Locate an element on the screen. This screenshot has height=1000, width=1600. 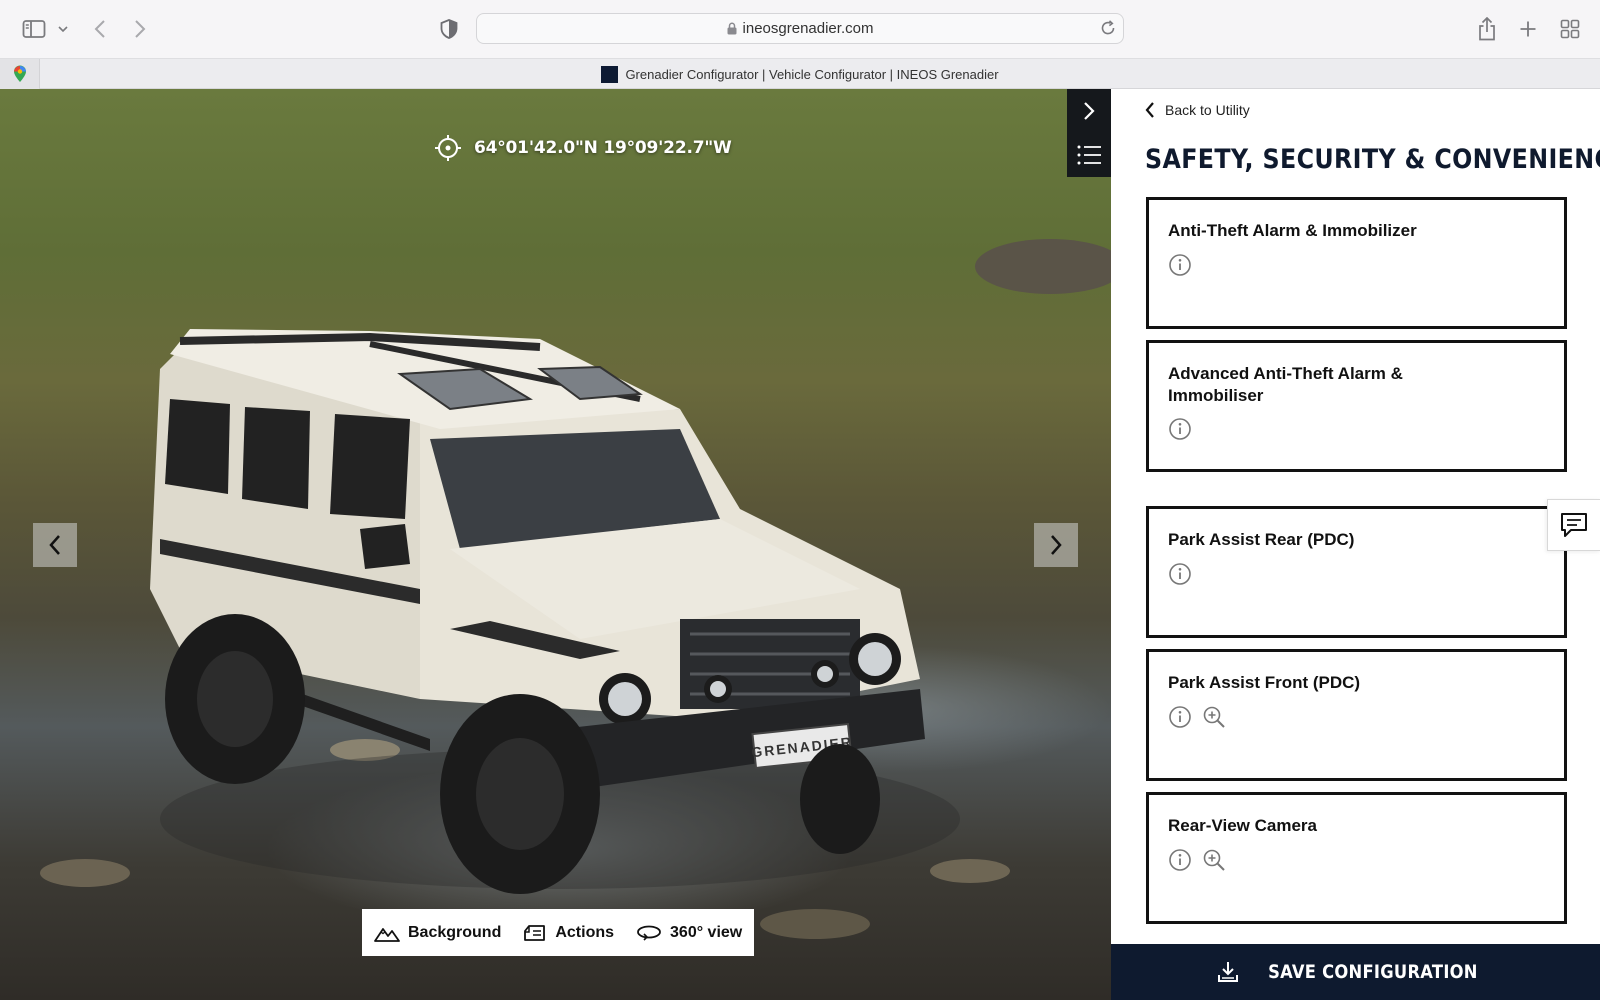
chat-bubble-icon is located at coordinates (1574, 525).